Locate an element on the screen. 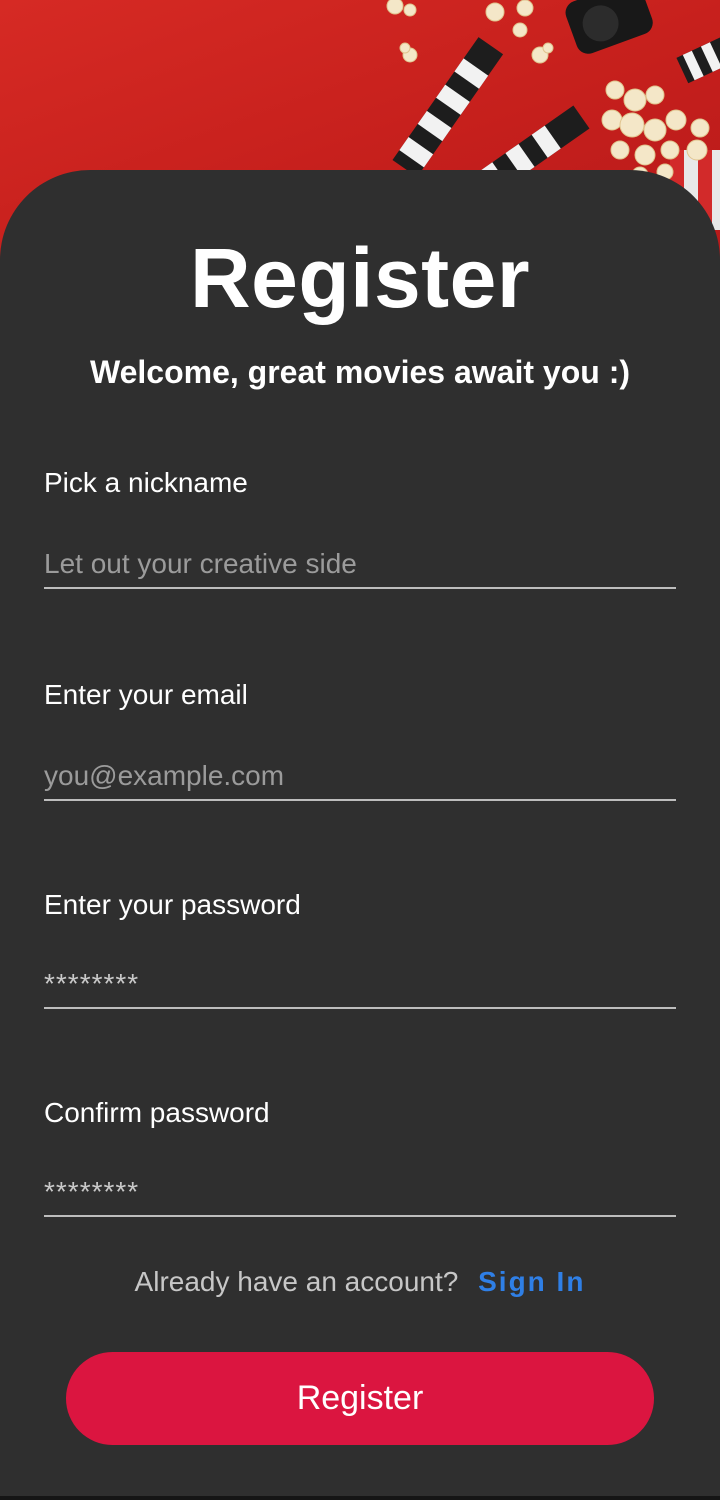 This screenshot has width=720, height=1500. signin-row: Already have an account? Sign In is located at coordinates (360, 1282).